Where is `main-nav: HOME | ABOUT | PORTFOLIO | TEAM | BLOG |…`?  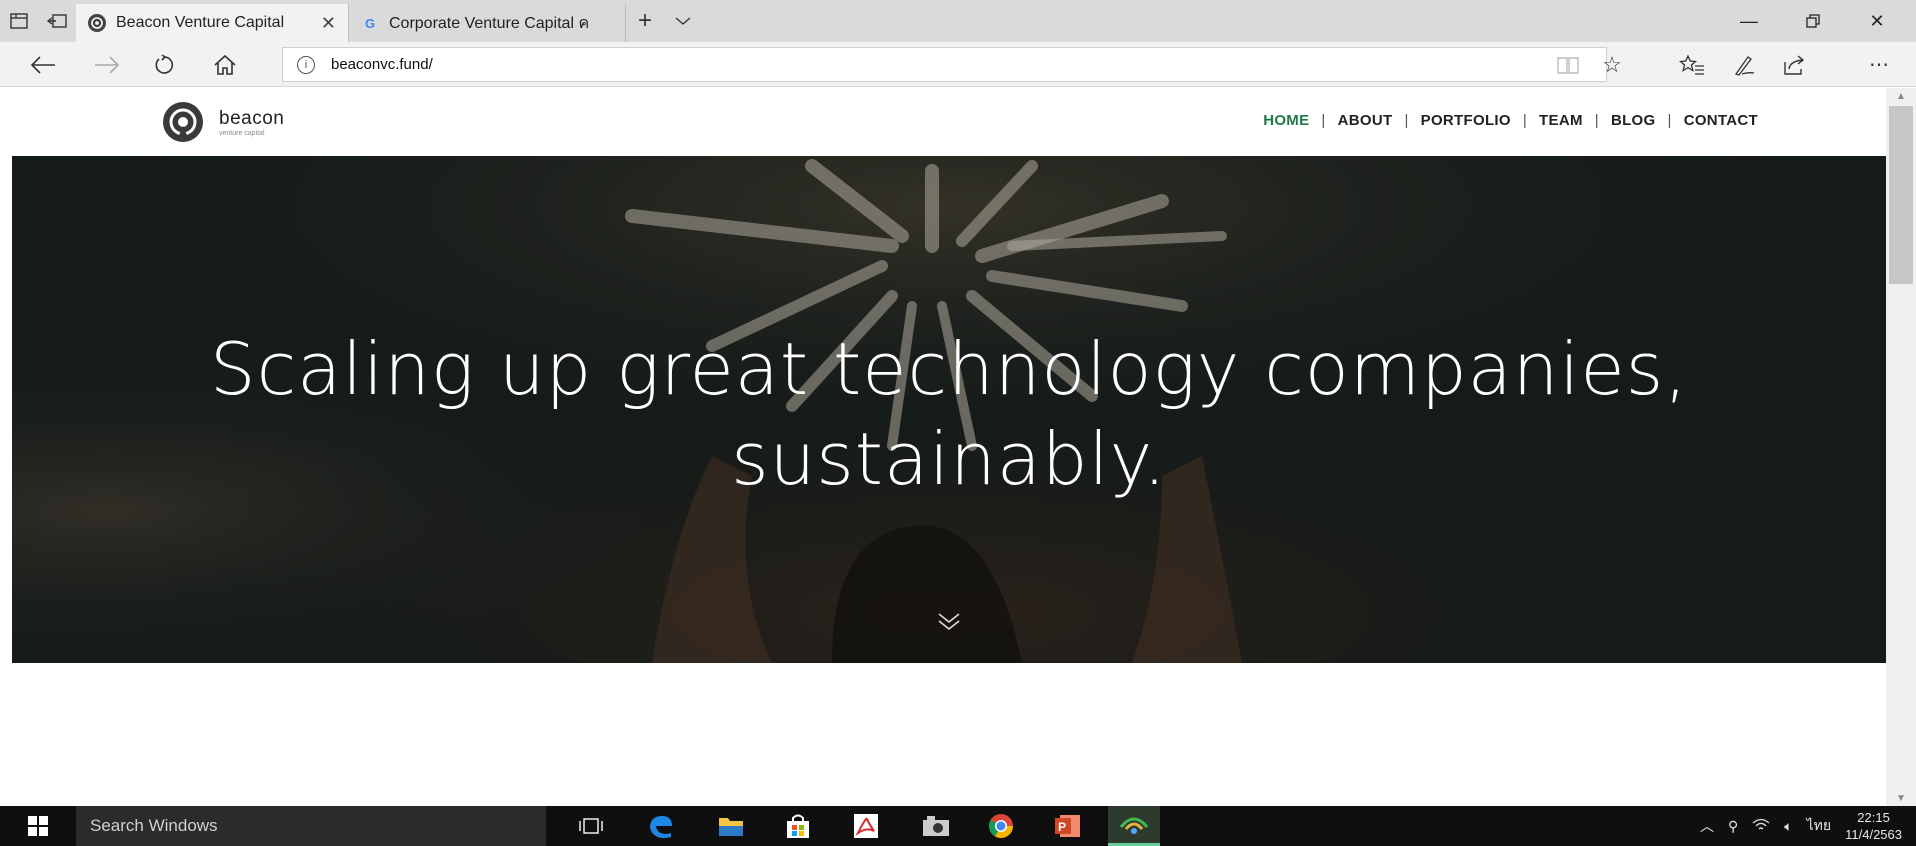
main-nav: HOME | ABOUT | PORTFOLIO | TEAM | BLOG |… is located at coordinates (1510, 120).